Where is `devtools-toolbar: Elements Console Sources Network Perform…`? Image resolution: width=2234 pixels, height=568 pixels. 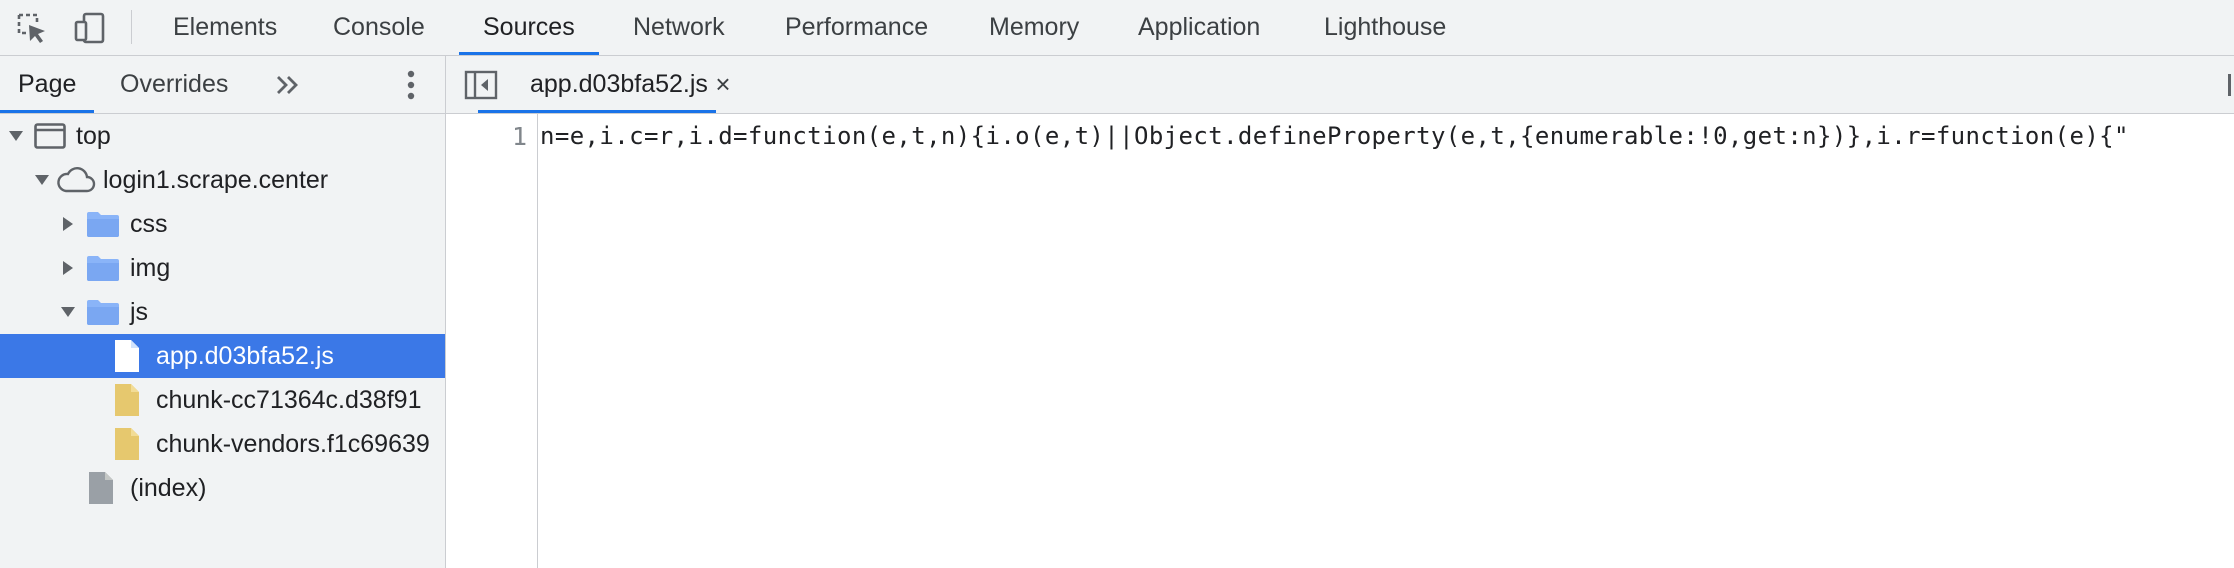
devtools-toolbar: Elements Console Sources Network Perform… is located at coordinates (1117, 28).